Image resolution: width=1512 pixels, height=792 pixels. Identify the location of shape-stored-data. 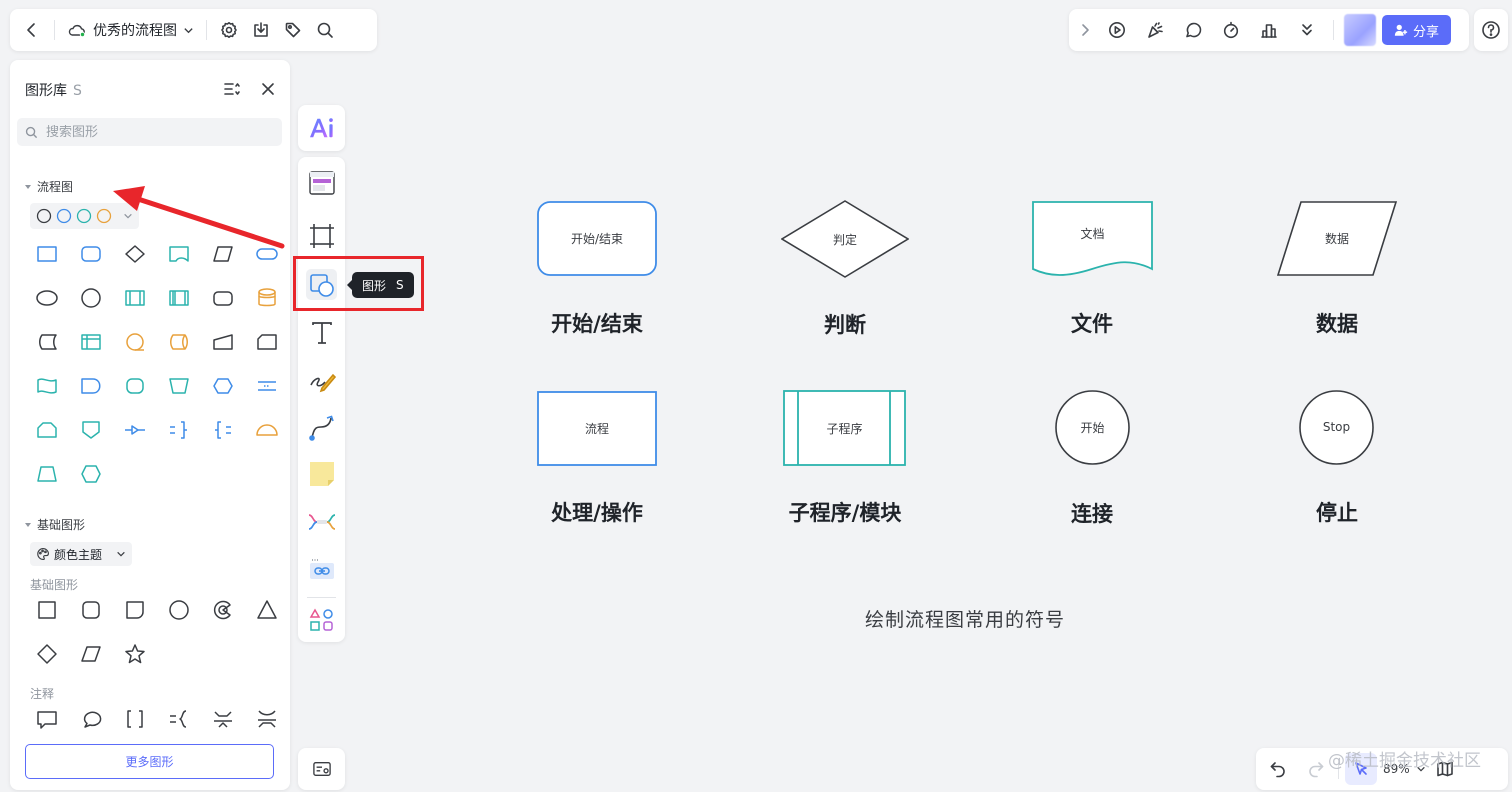
(47, 342).